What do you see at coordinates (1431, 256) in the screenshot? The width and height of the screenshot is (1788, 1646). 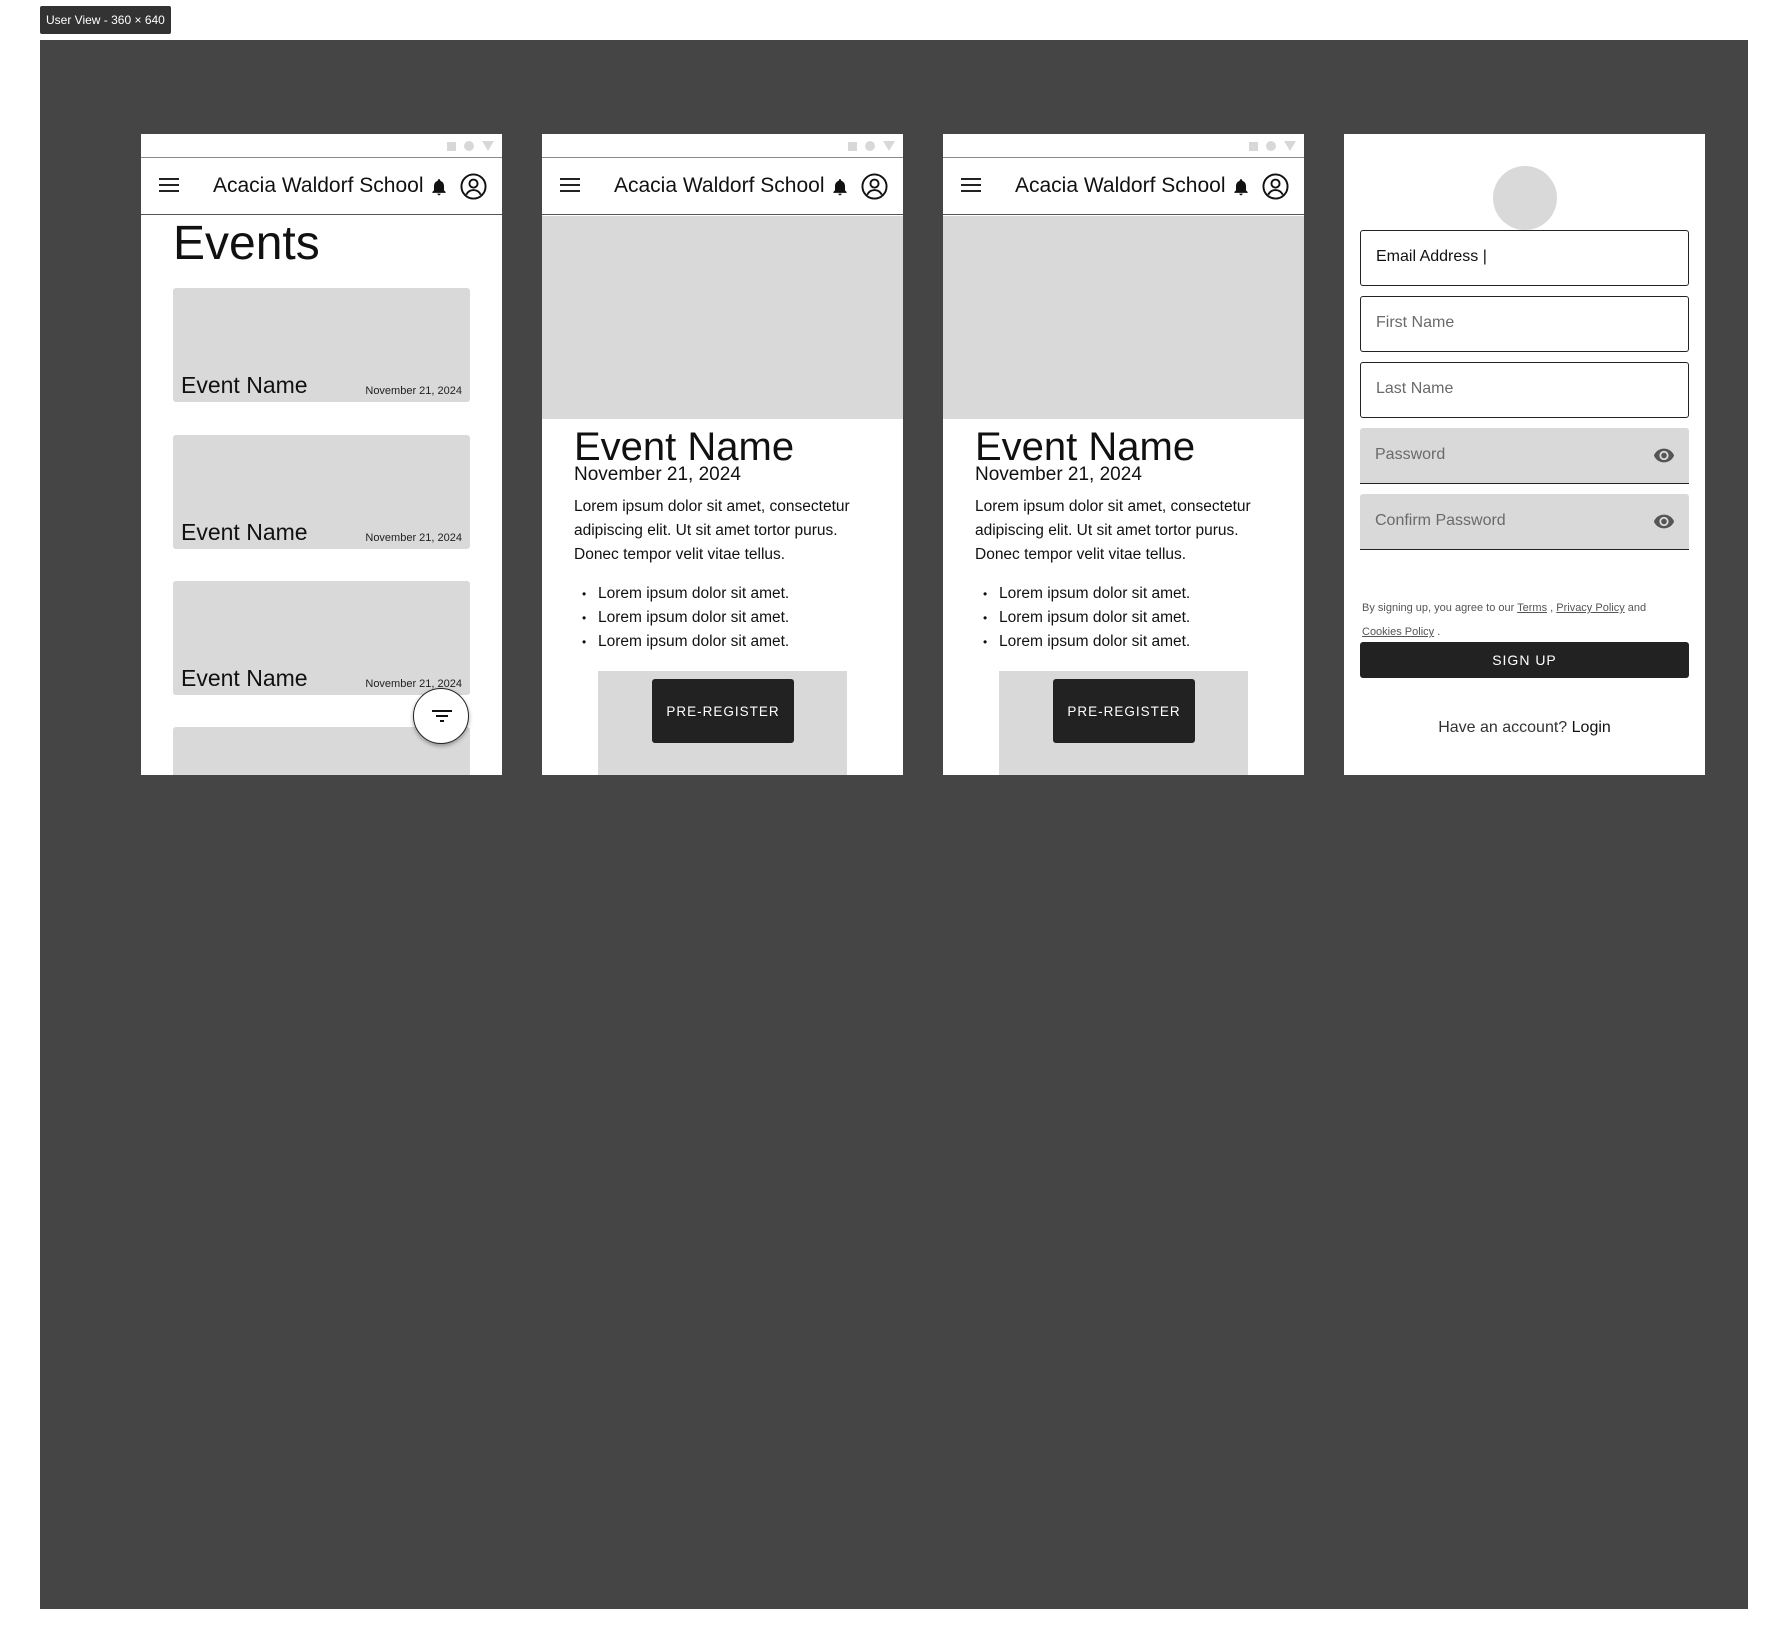 I see `email-value: Email Address |` at bounding box center [1431, 256].